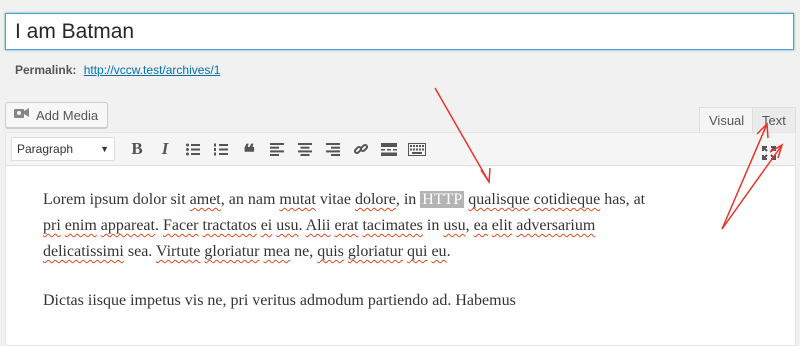 This screenshot has width=800, height=346. I want to click on bulleted-list-icon, so click(193, 149).